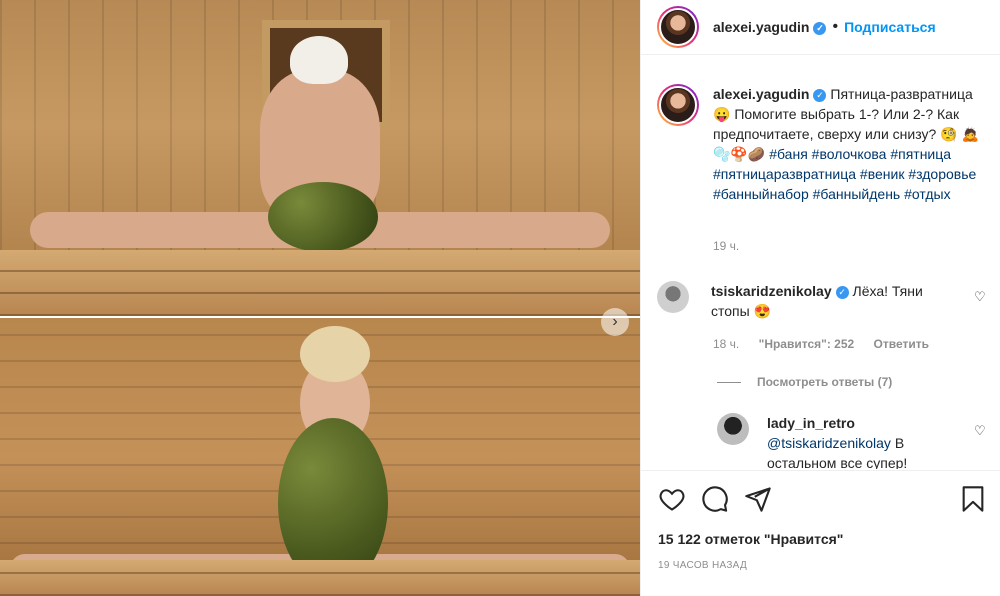 The height and width of the screenshot is (596, 1000). Describe the element at coordinates (882, 174) in the screenshot. I see `hashtag: #веник` at that location.